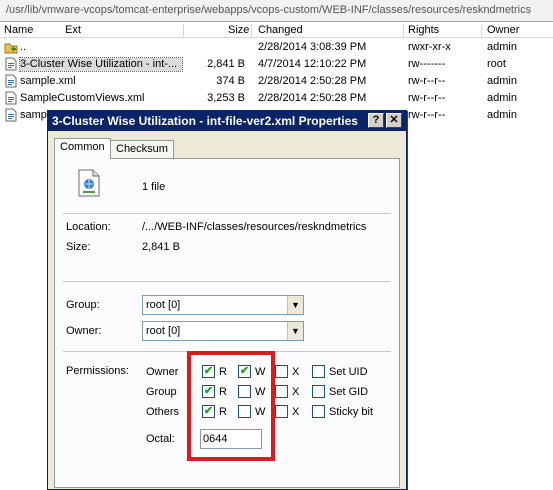 The image size is (553, 490). I want to click on location-label: Location:, so click(88, 227).